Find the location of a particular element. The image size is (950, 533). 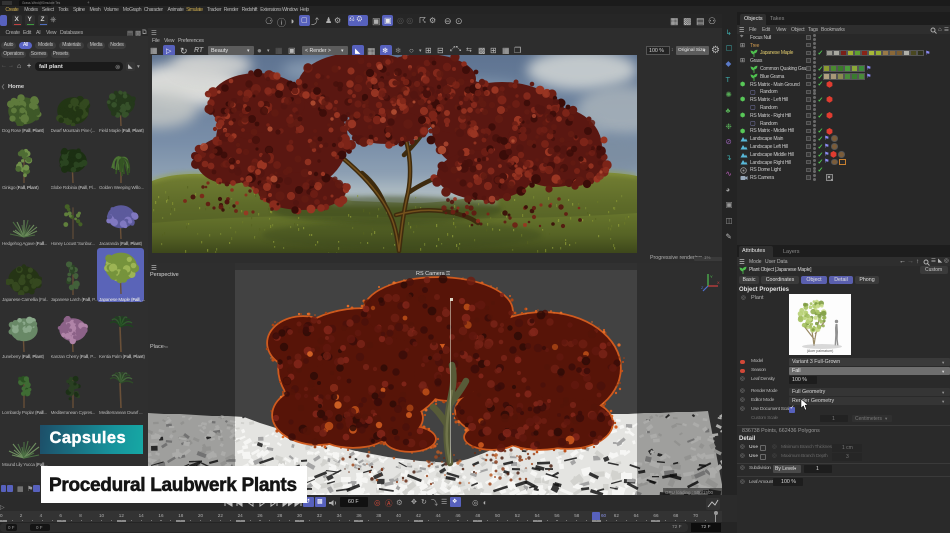

svg-text: Z is located at coordinates (702, 287).